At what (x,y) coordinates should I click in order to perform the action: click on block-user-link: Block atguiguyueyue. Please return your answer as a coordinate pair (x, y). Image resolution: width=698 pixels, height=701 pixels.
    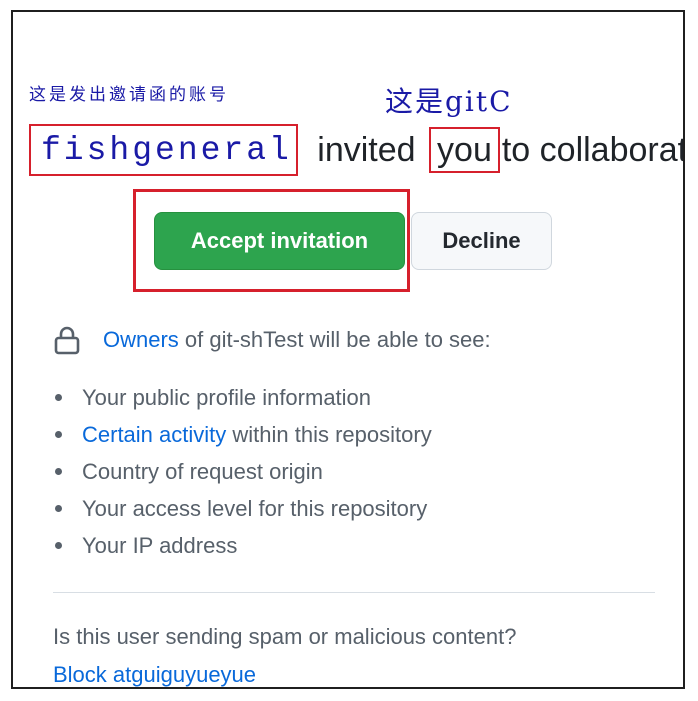
    Looking at the image, I should click on (154, 674).